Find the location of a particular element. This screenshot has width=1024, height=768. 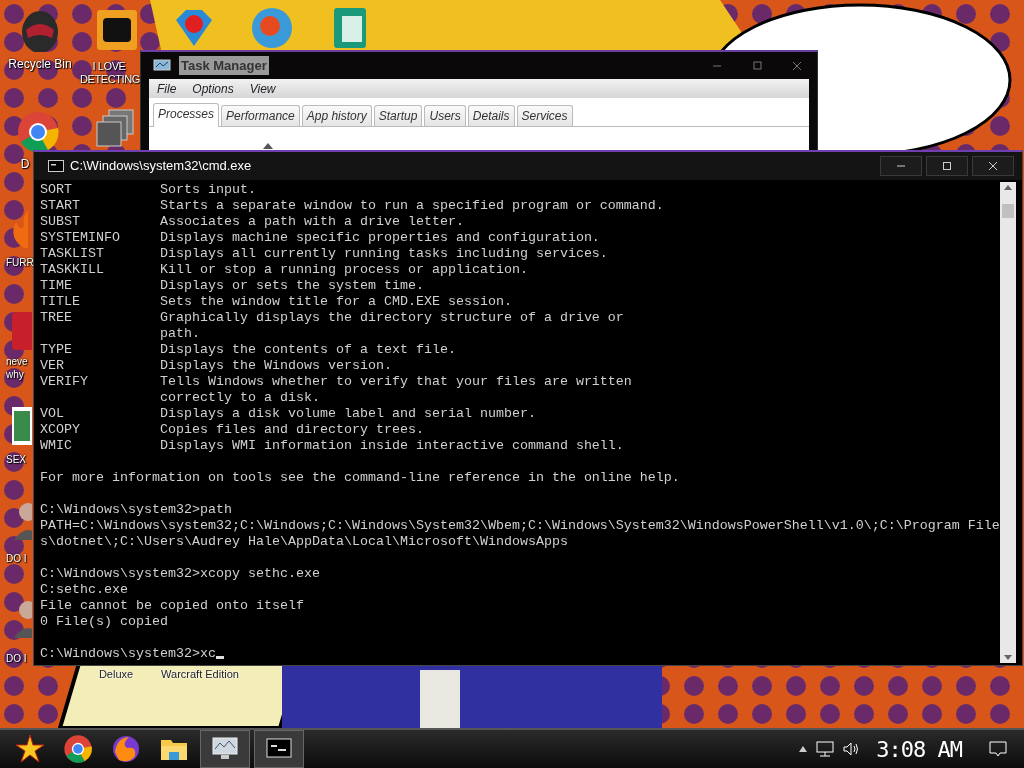

console-line: File cannot be copied onto itself is located at coordinates (172, 605).